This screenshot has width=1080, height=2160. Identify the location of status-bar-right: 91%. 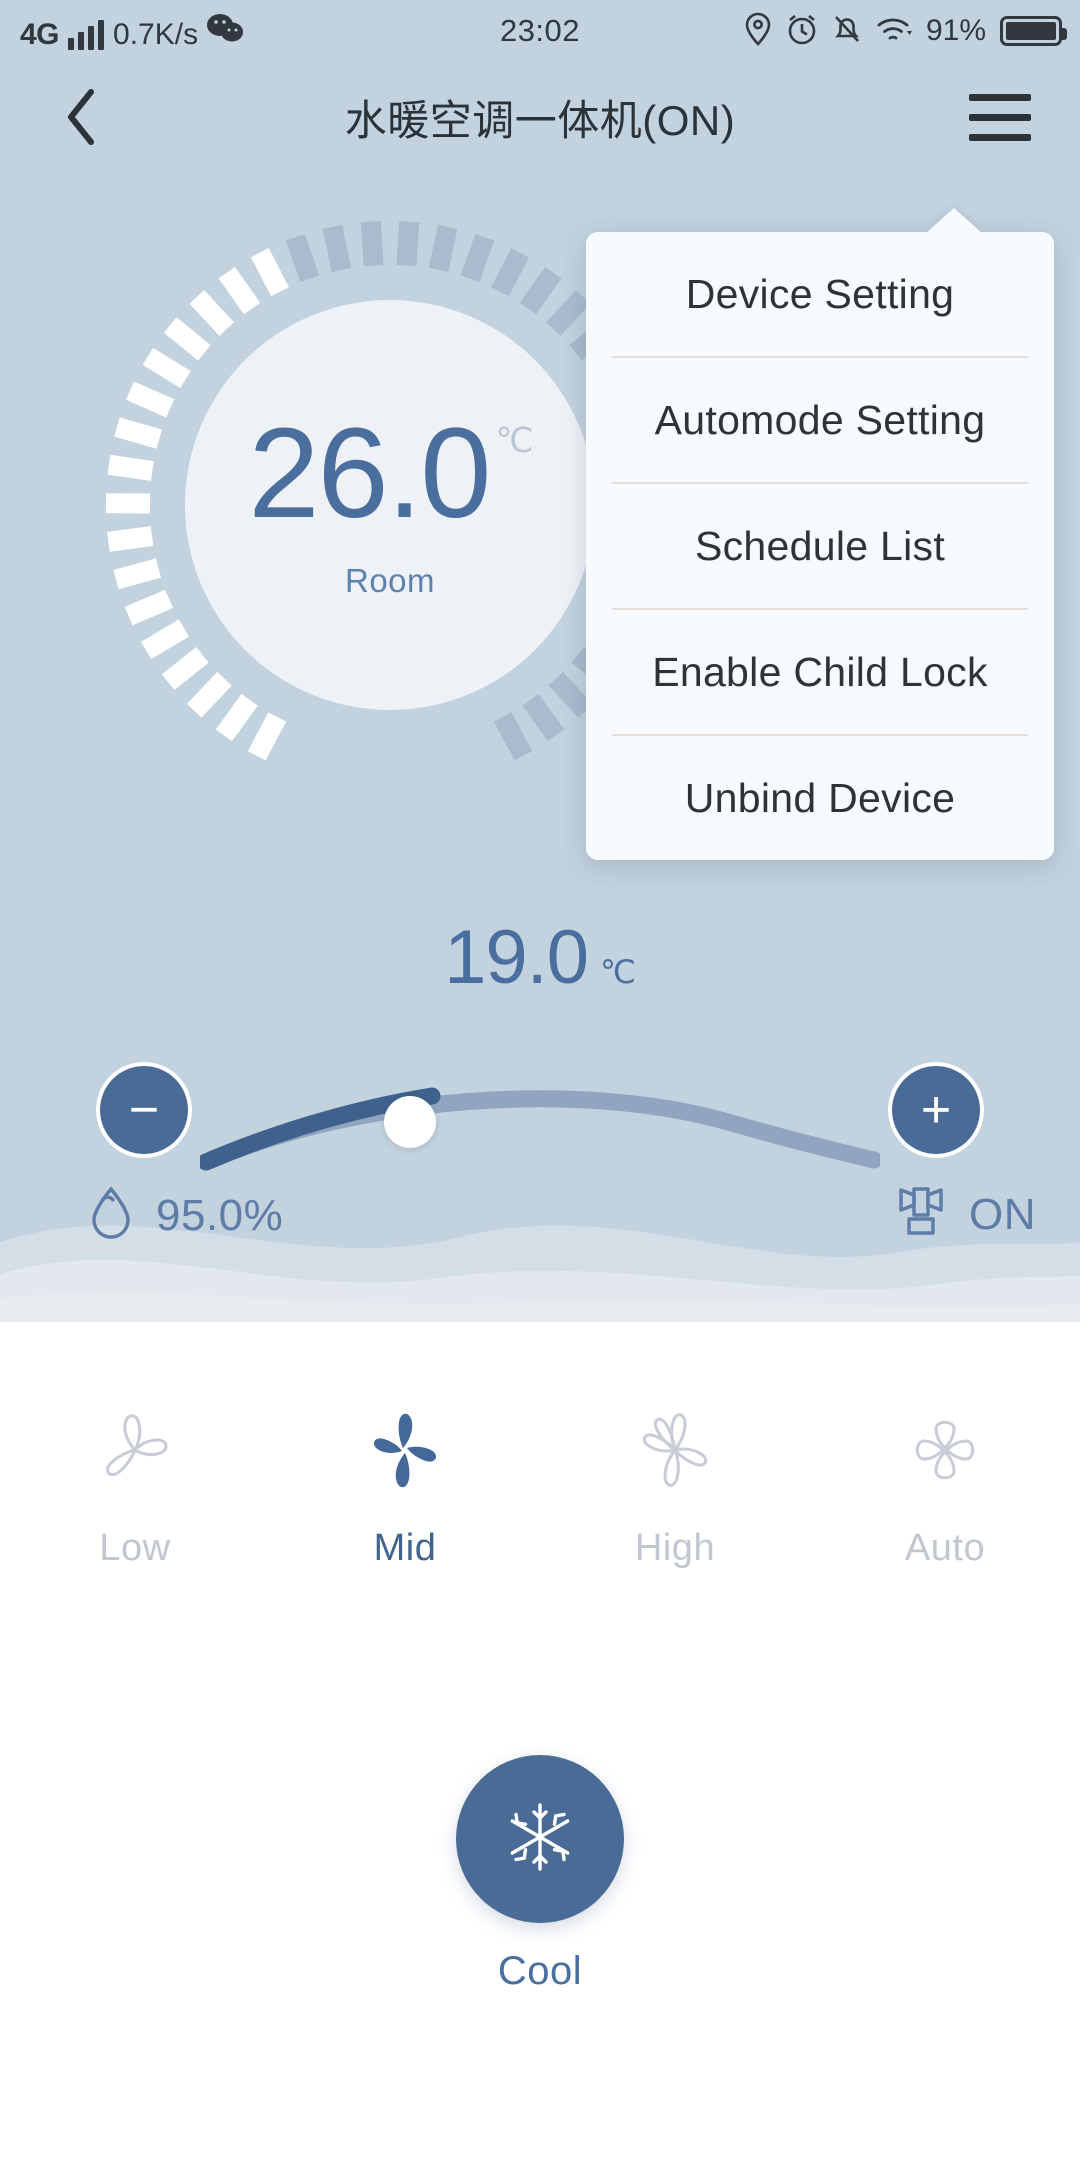
(905, 31).